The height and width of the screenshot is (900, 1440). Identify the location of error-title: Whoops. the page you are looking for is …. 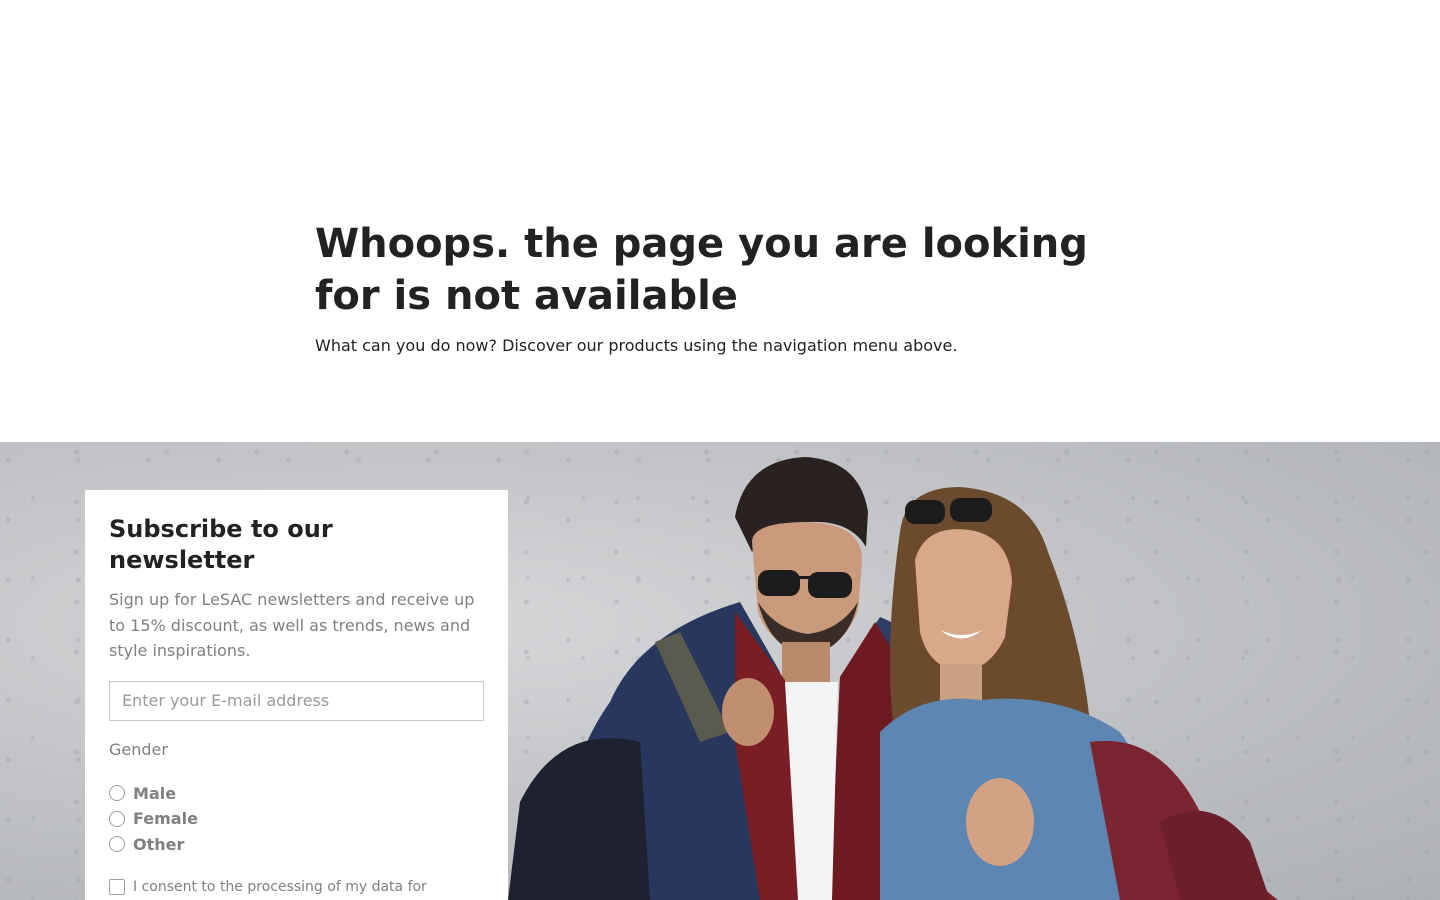
(701, 270).